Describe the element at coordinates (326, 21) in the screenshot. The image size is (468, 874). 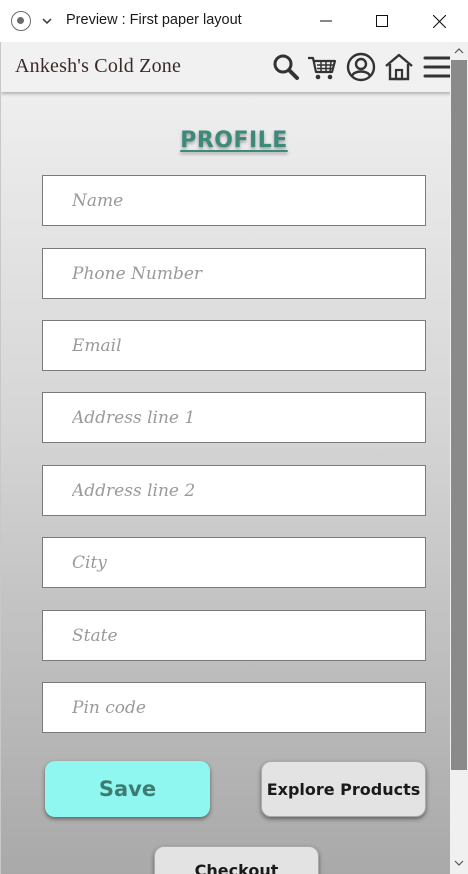
I see `minimize-button` at that location.